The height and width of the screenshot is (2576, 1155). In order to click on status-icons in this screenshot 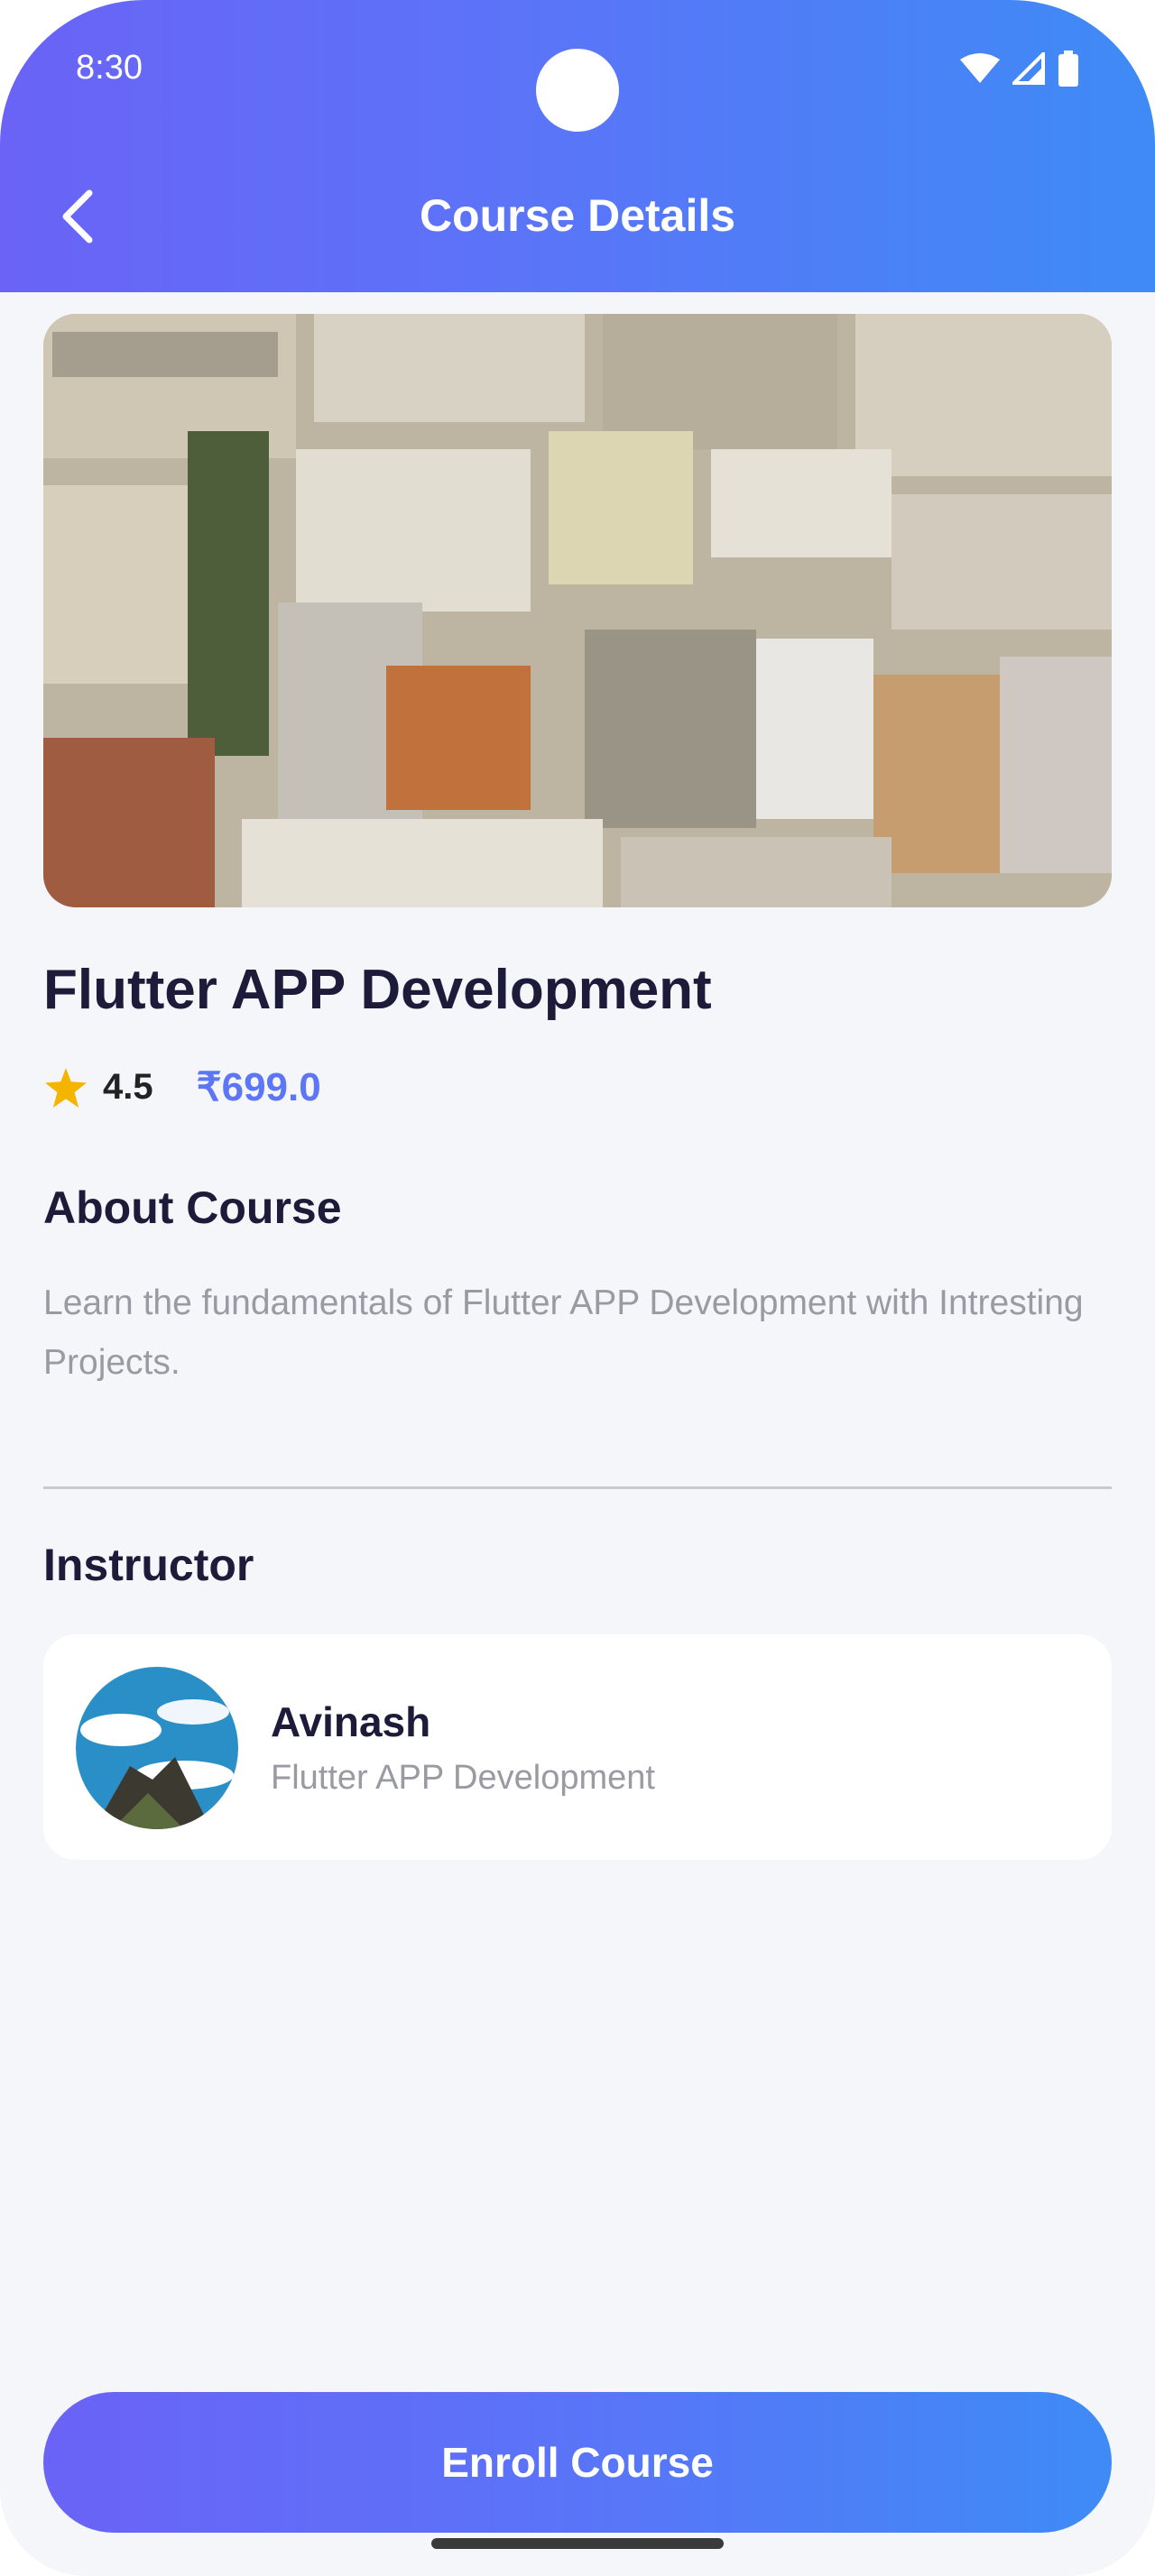, I will do `click(1019, 69)`.